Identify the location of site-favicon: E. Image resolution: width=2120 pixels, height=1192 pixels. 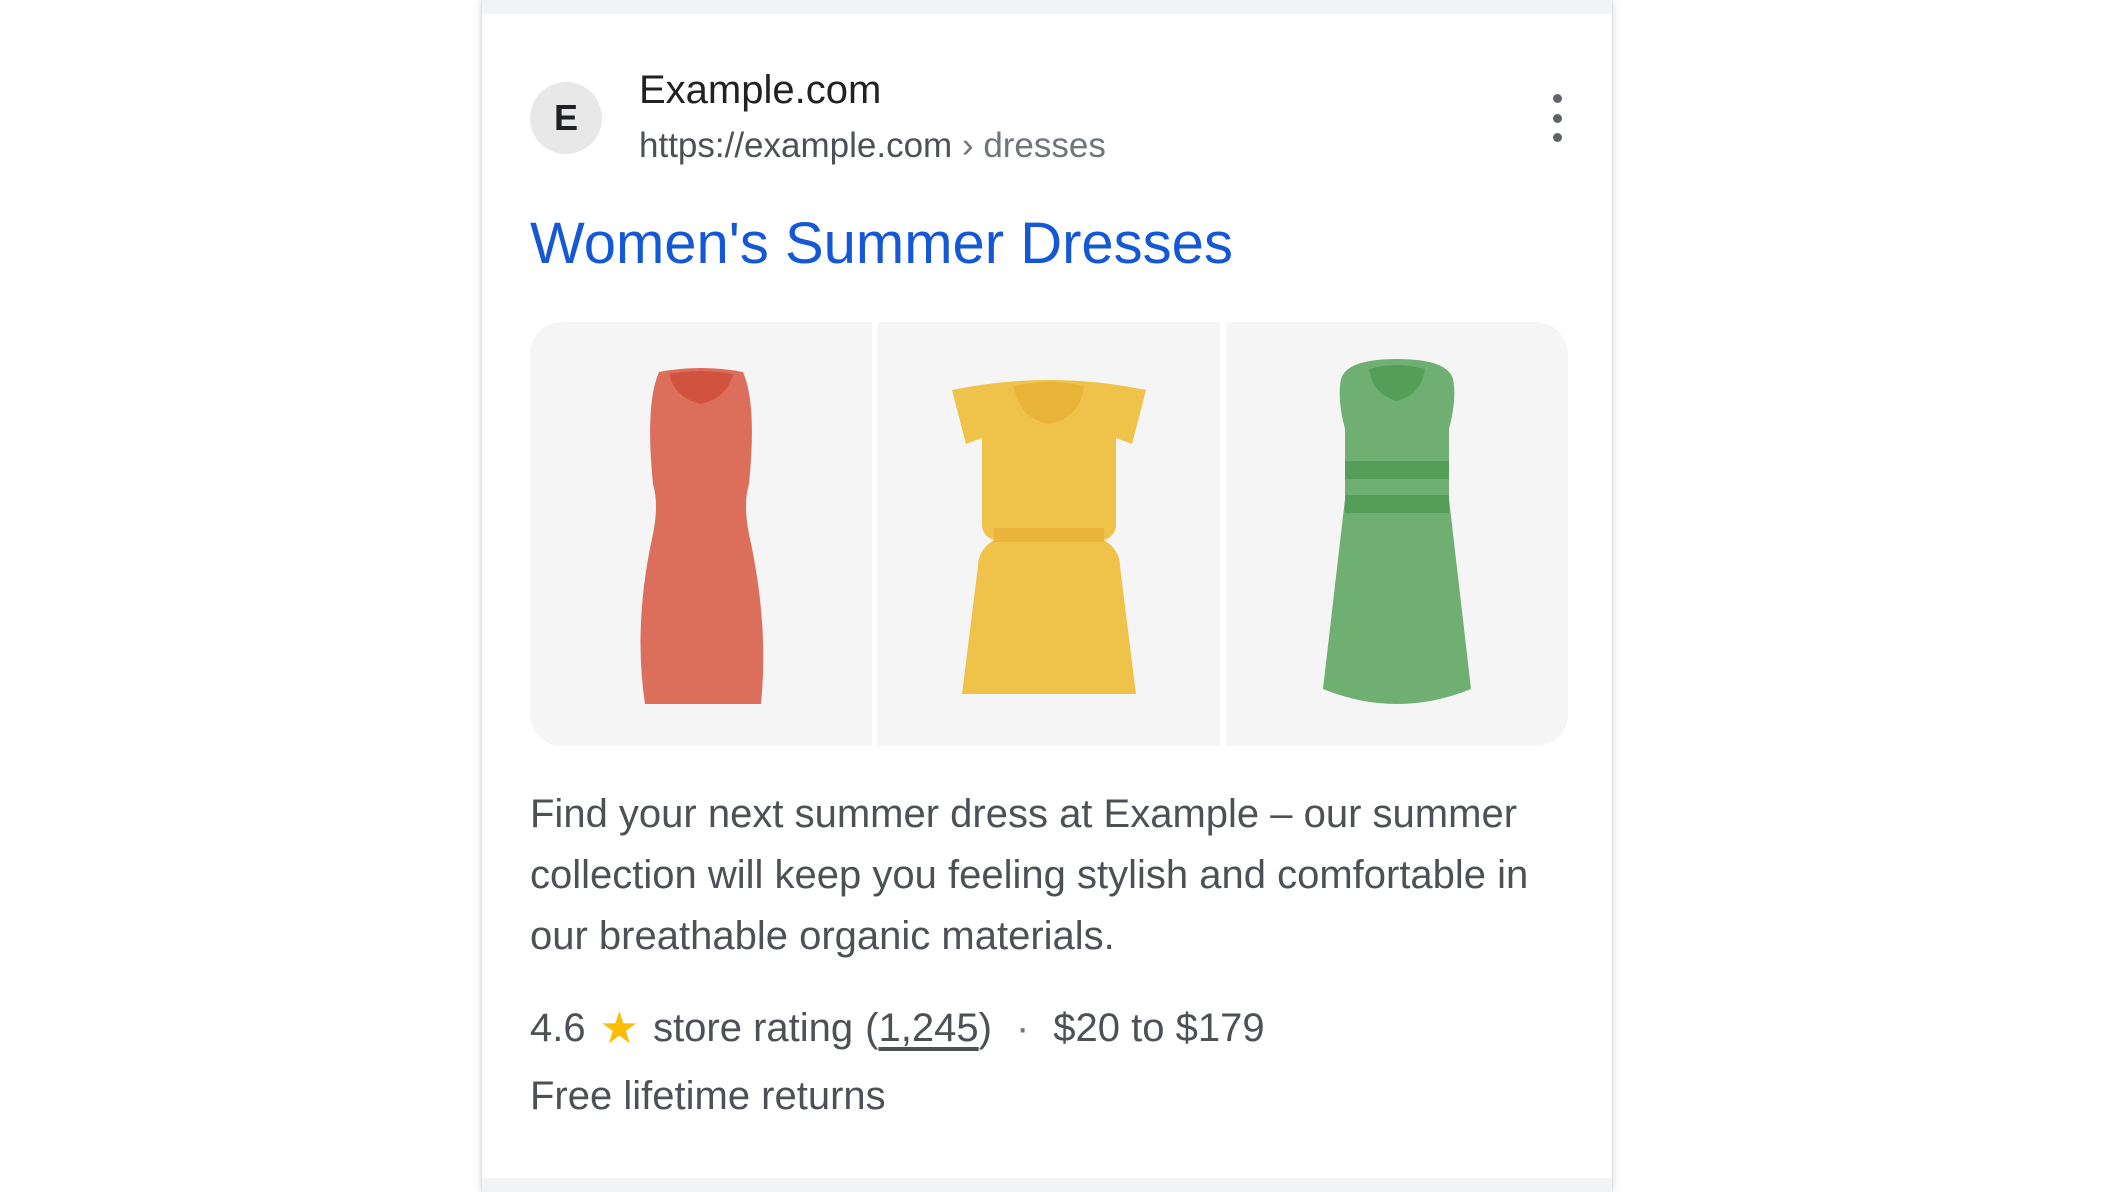
(566, 118).